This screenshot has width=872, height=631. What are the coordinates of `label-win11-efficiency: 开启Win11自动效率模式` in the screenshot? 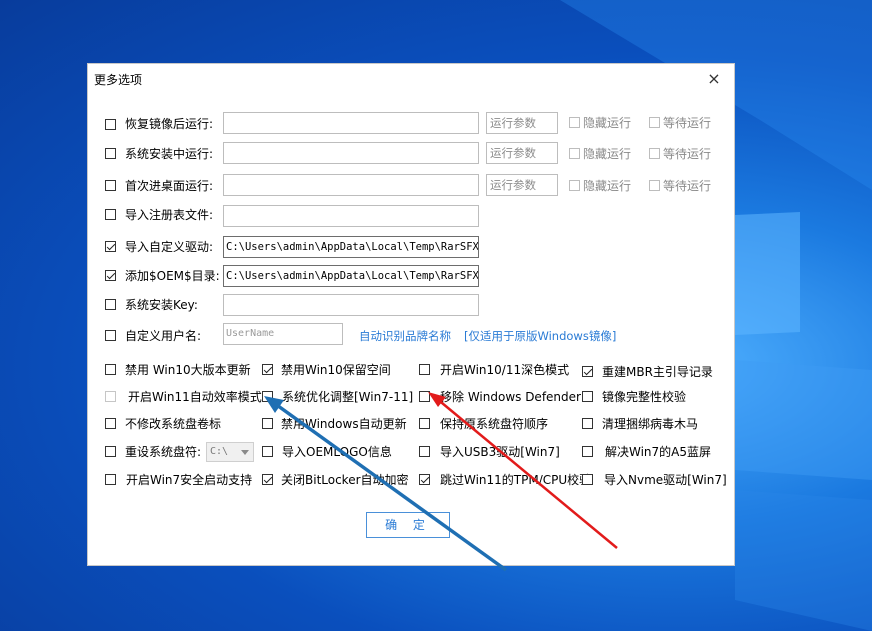 It's located at (195, 397).